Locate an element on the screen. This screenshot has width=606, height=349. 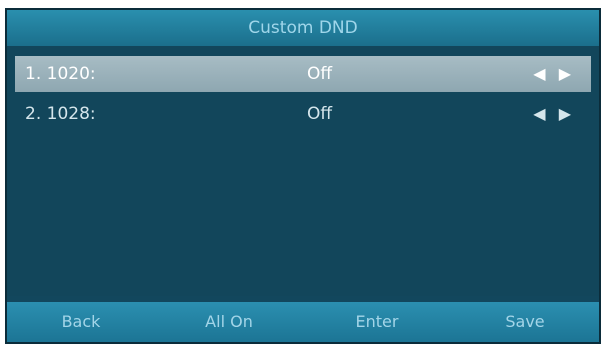
softkey-enter: Enter is located at coordinates (377, 322).